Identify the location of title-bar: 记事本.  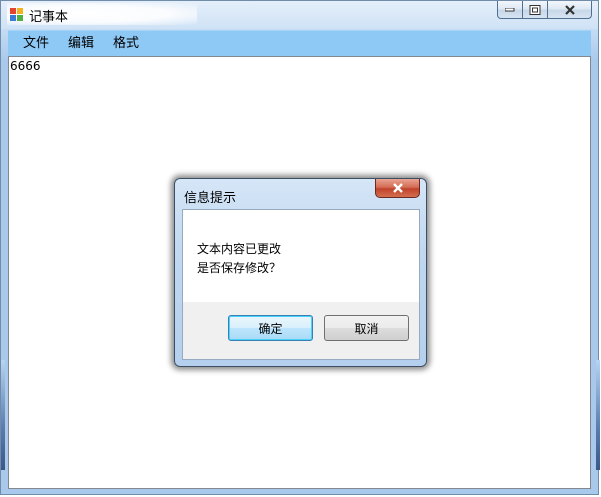
(299, 15).